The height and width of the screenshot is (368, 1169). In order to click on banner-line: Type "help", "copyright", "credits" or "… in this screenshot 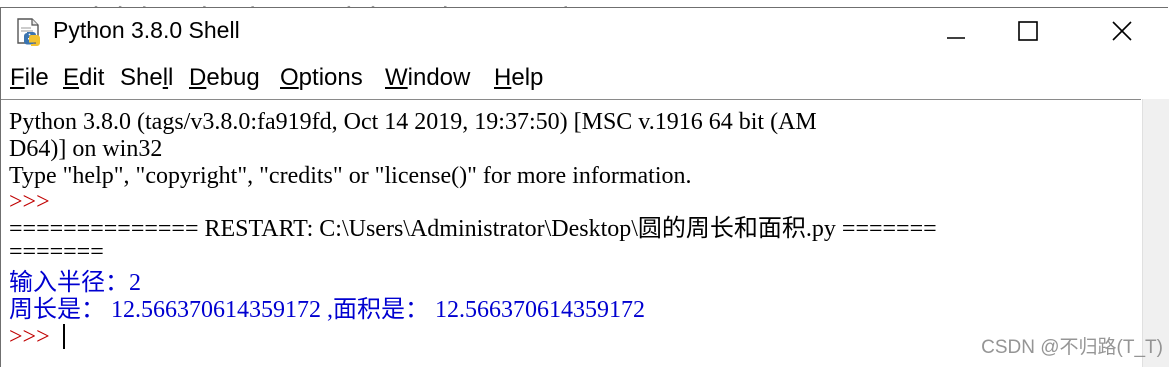, I will do `click(350, 176)`.